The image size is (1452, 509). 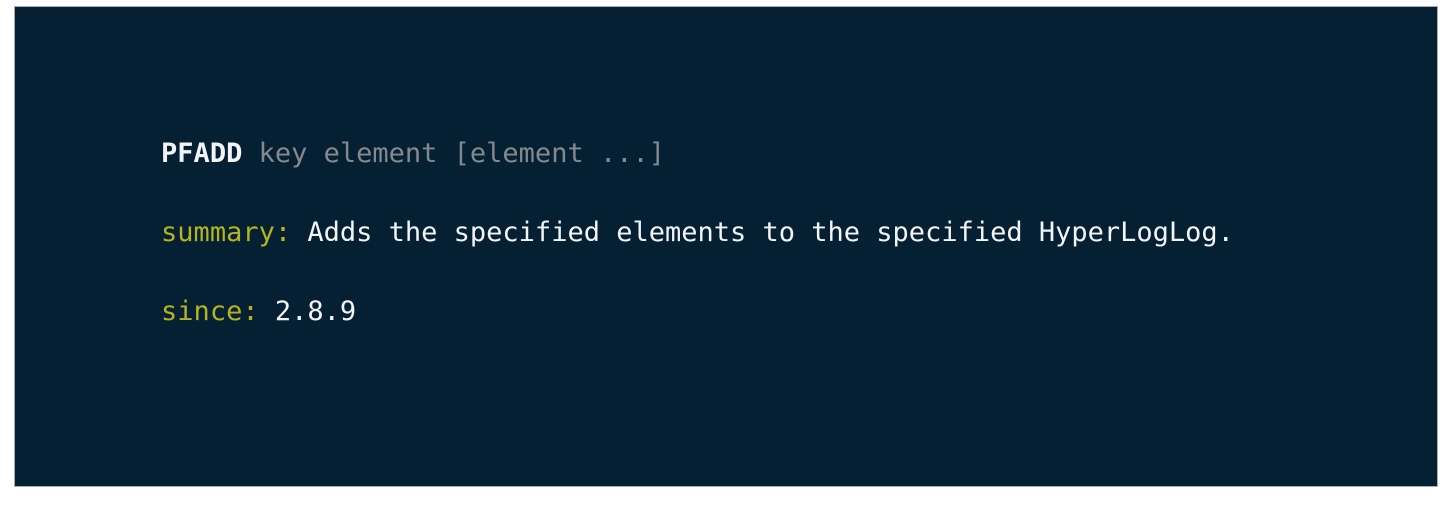 I want to click on command-signature-line: PFCOUNT key [key ...], so click(x=734, y=475).